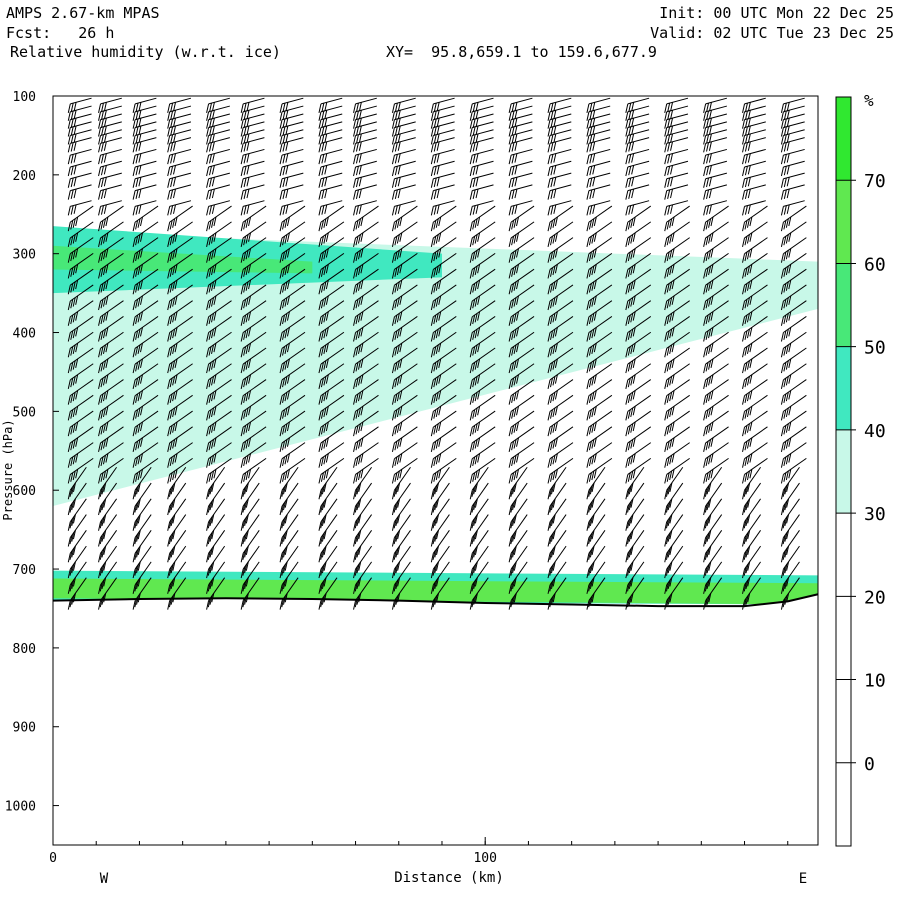  Describe the element at coordinates (484, 858) in the screenshot. I see `x-tick-label: 100` at that location.